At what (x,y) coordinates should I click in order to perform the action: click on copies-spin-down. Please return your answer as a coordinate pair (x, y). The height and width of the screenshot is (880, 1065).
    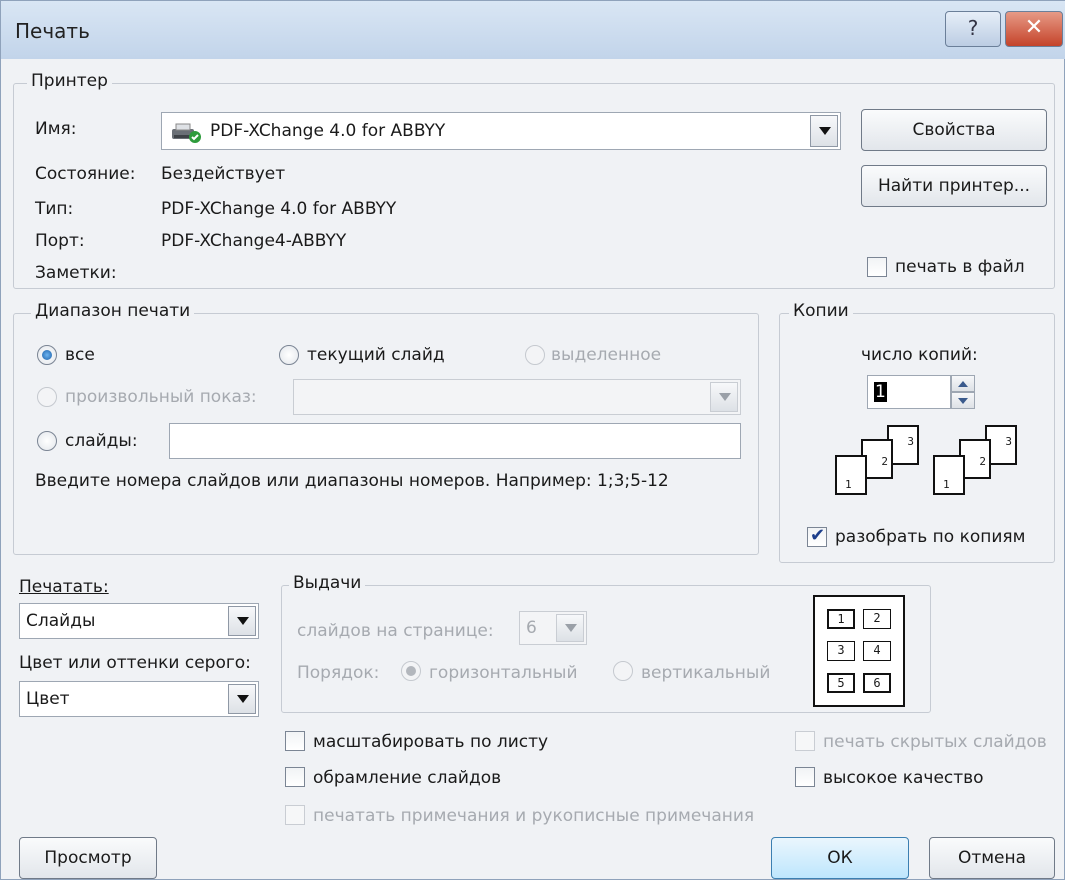
    Looking at the image, I should click on (963, 400).